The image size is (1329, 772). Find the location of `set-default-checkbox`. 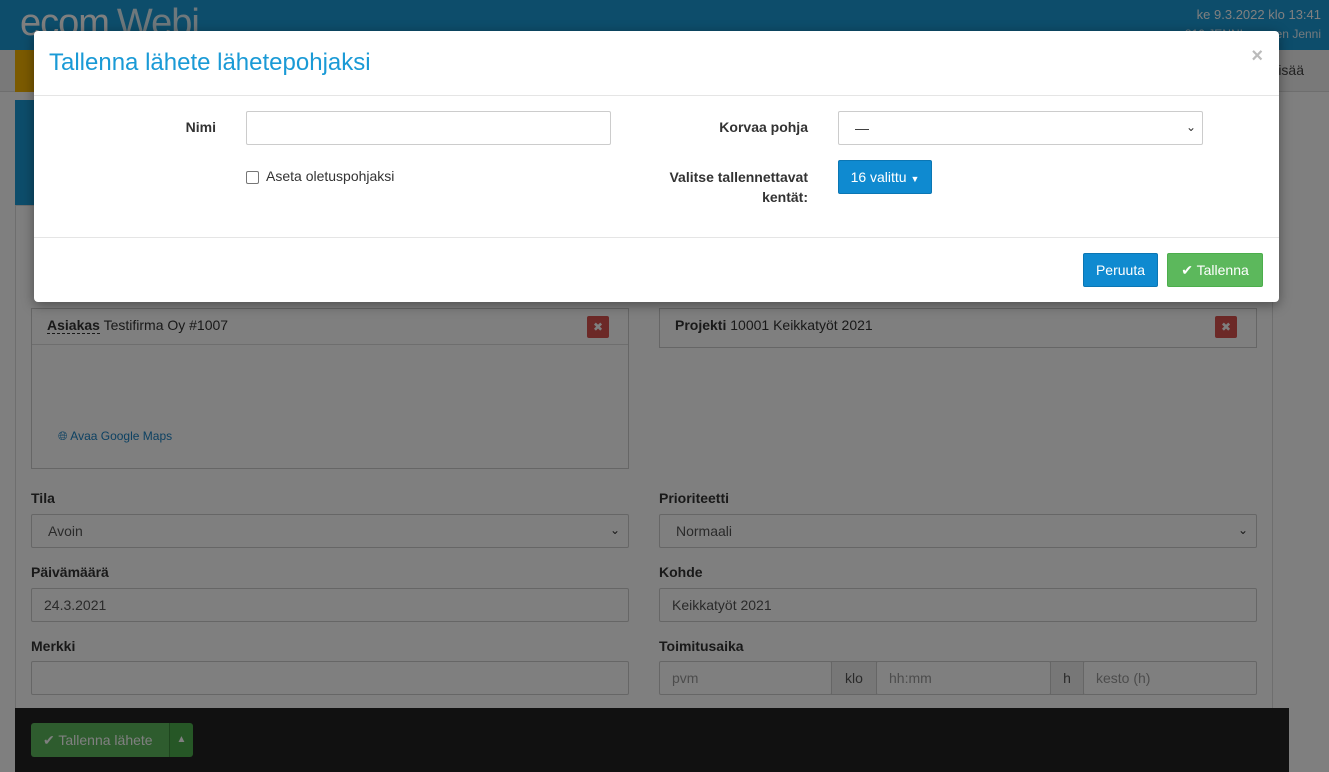

set-default-checkbox is located at coordinates (252, 177).